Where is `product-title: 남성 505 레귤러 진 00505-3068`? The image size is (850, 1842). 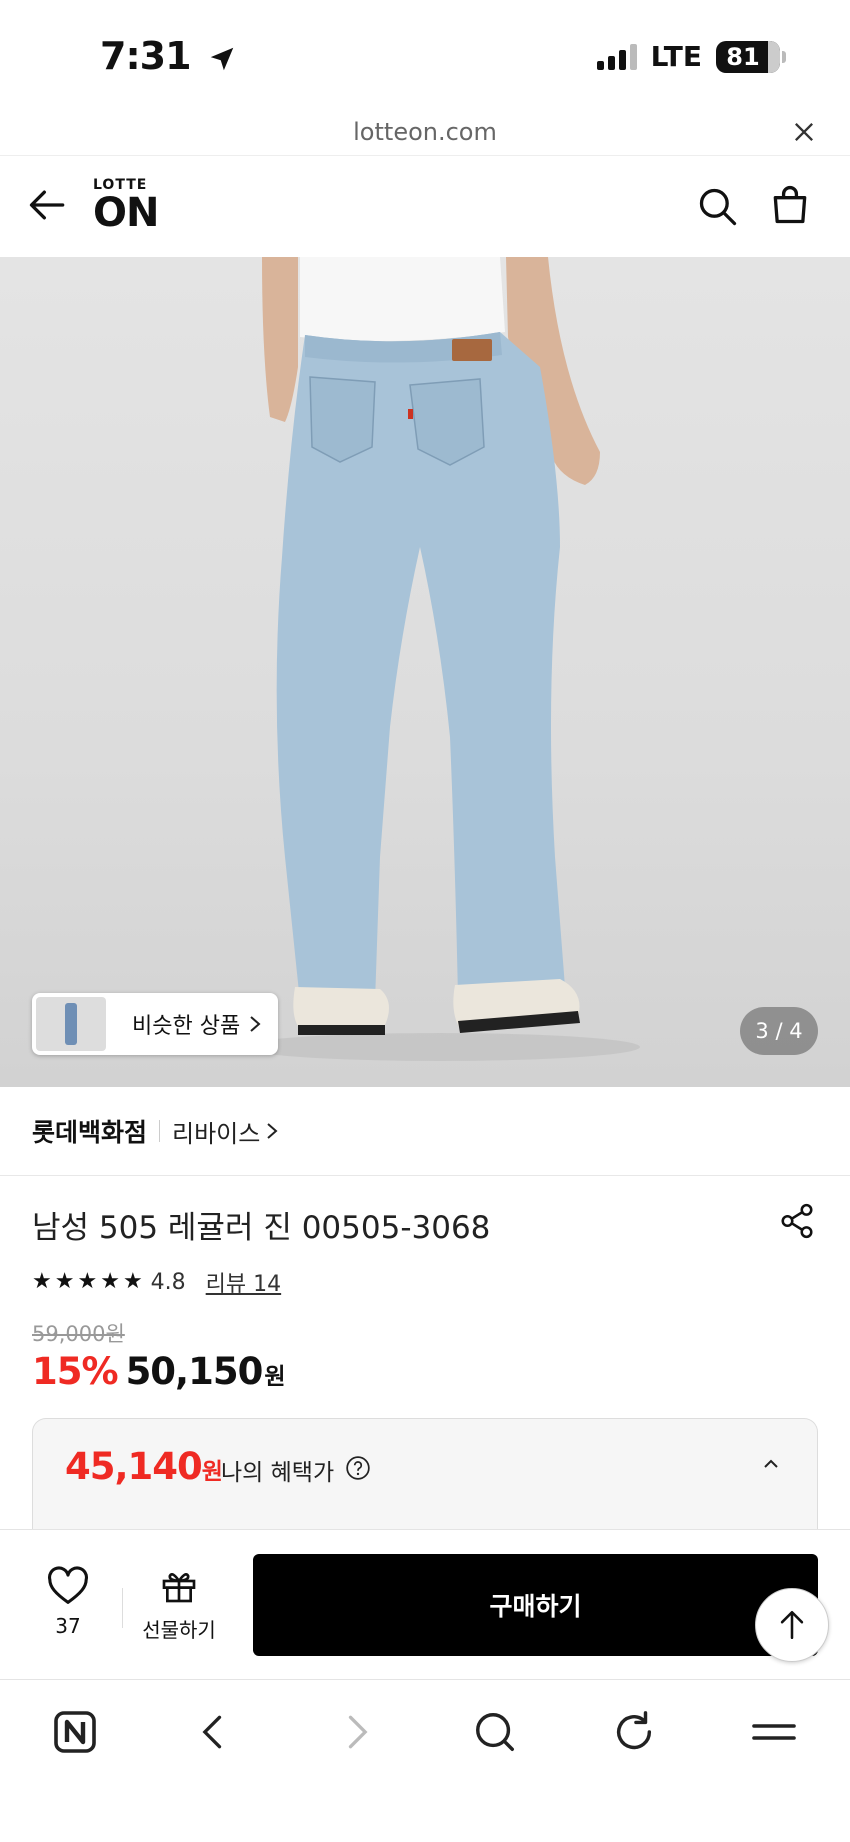 product-title: 남성 505 레귤러 진 00505-3068 is located at coordinates (261, 1228).